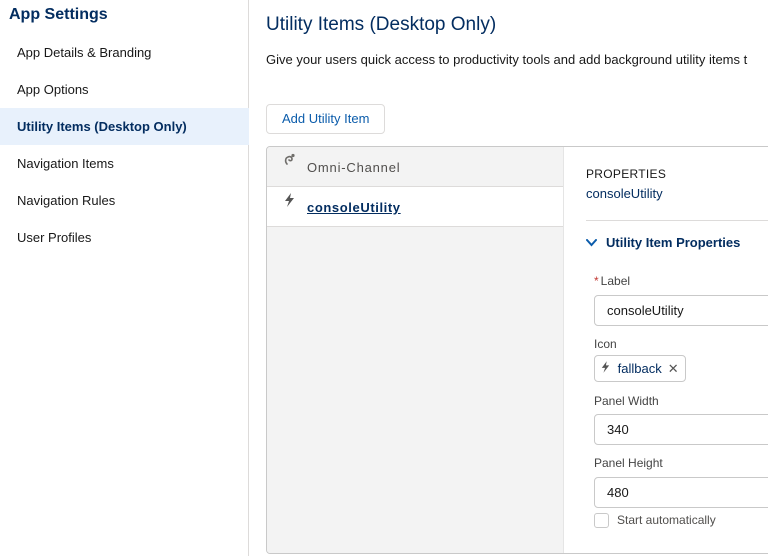  What do you see at coordinates (673, 368) in the screenshot?
I see `close-icon: ✕` at bounding box center [673, 368].